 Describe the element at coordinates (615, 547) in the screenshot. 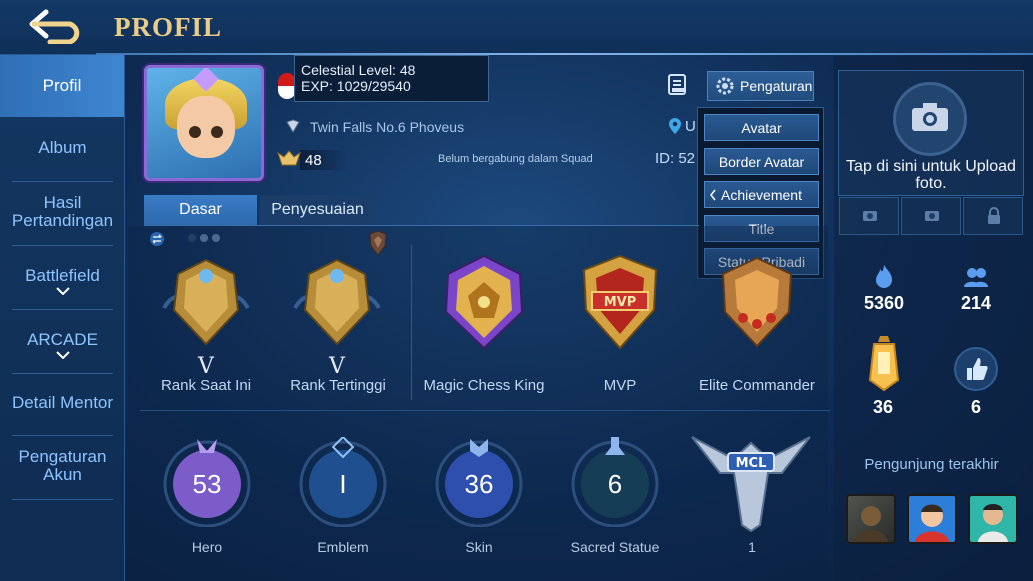

I see `stat-label: Sacred Statue` at that location.